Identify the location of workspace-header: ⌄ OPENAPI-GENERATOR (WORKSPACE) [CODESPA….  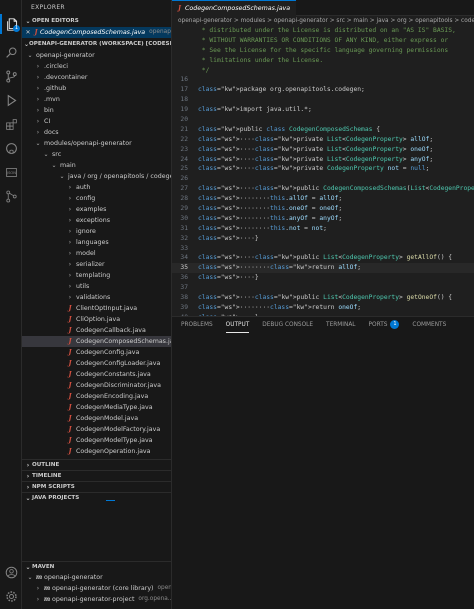
(96, 44).